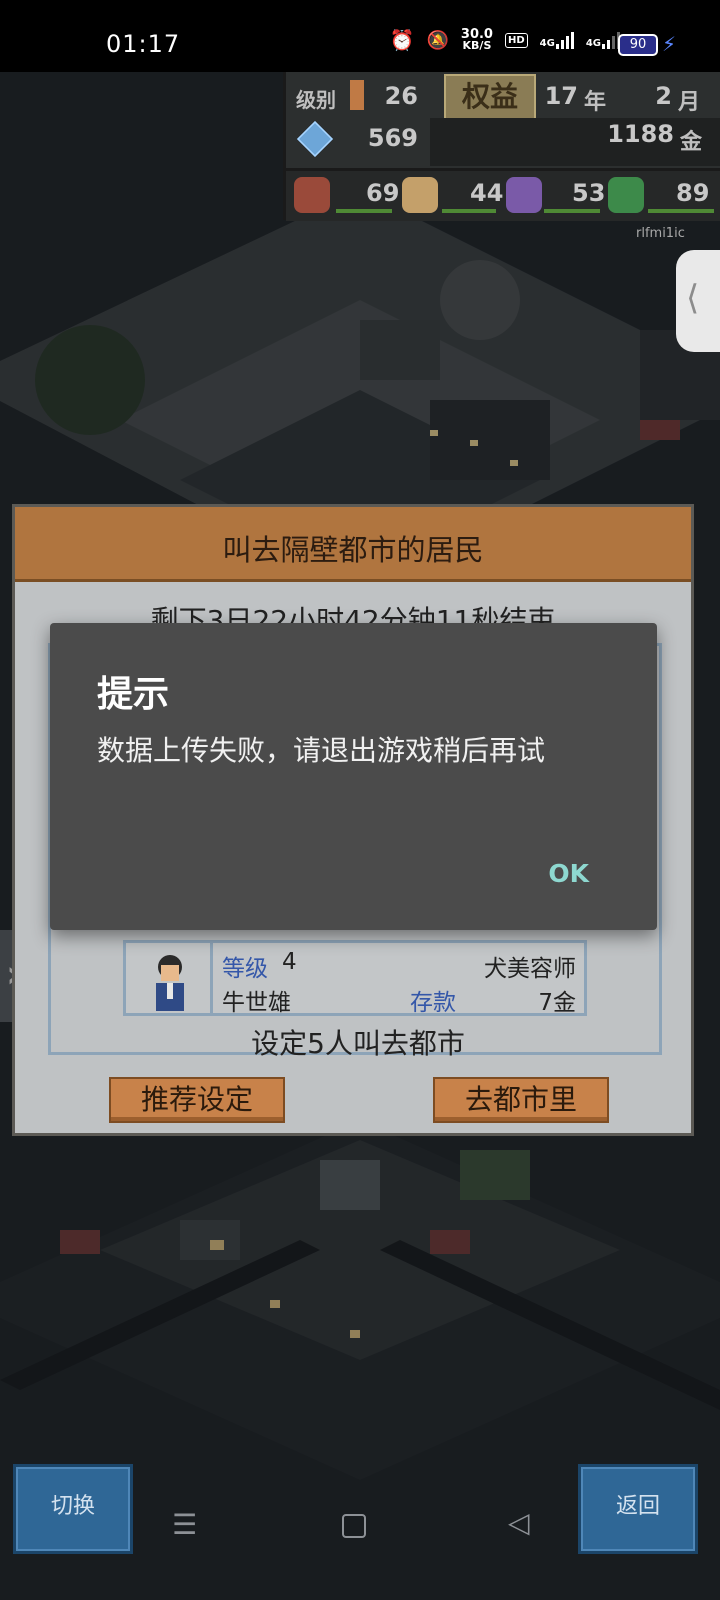  Describe the element at coordinates (321, 750) in the screenshot. I see `dialog-message: 数据上传失败，请退出游戏稍后再试` at that location.